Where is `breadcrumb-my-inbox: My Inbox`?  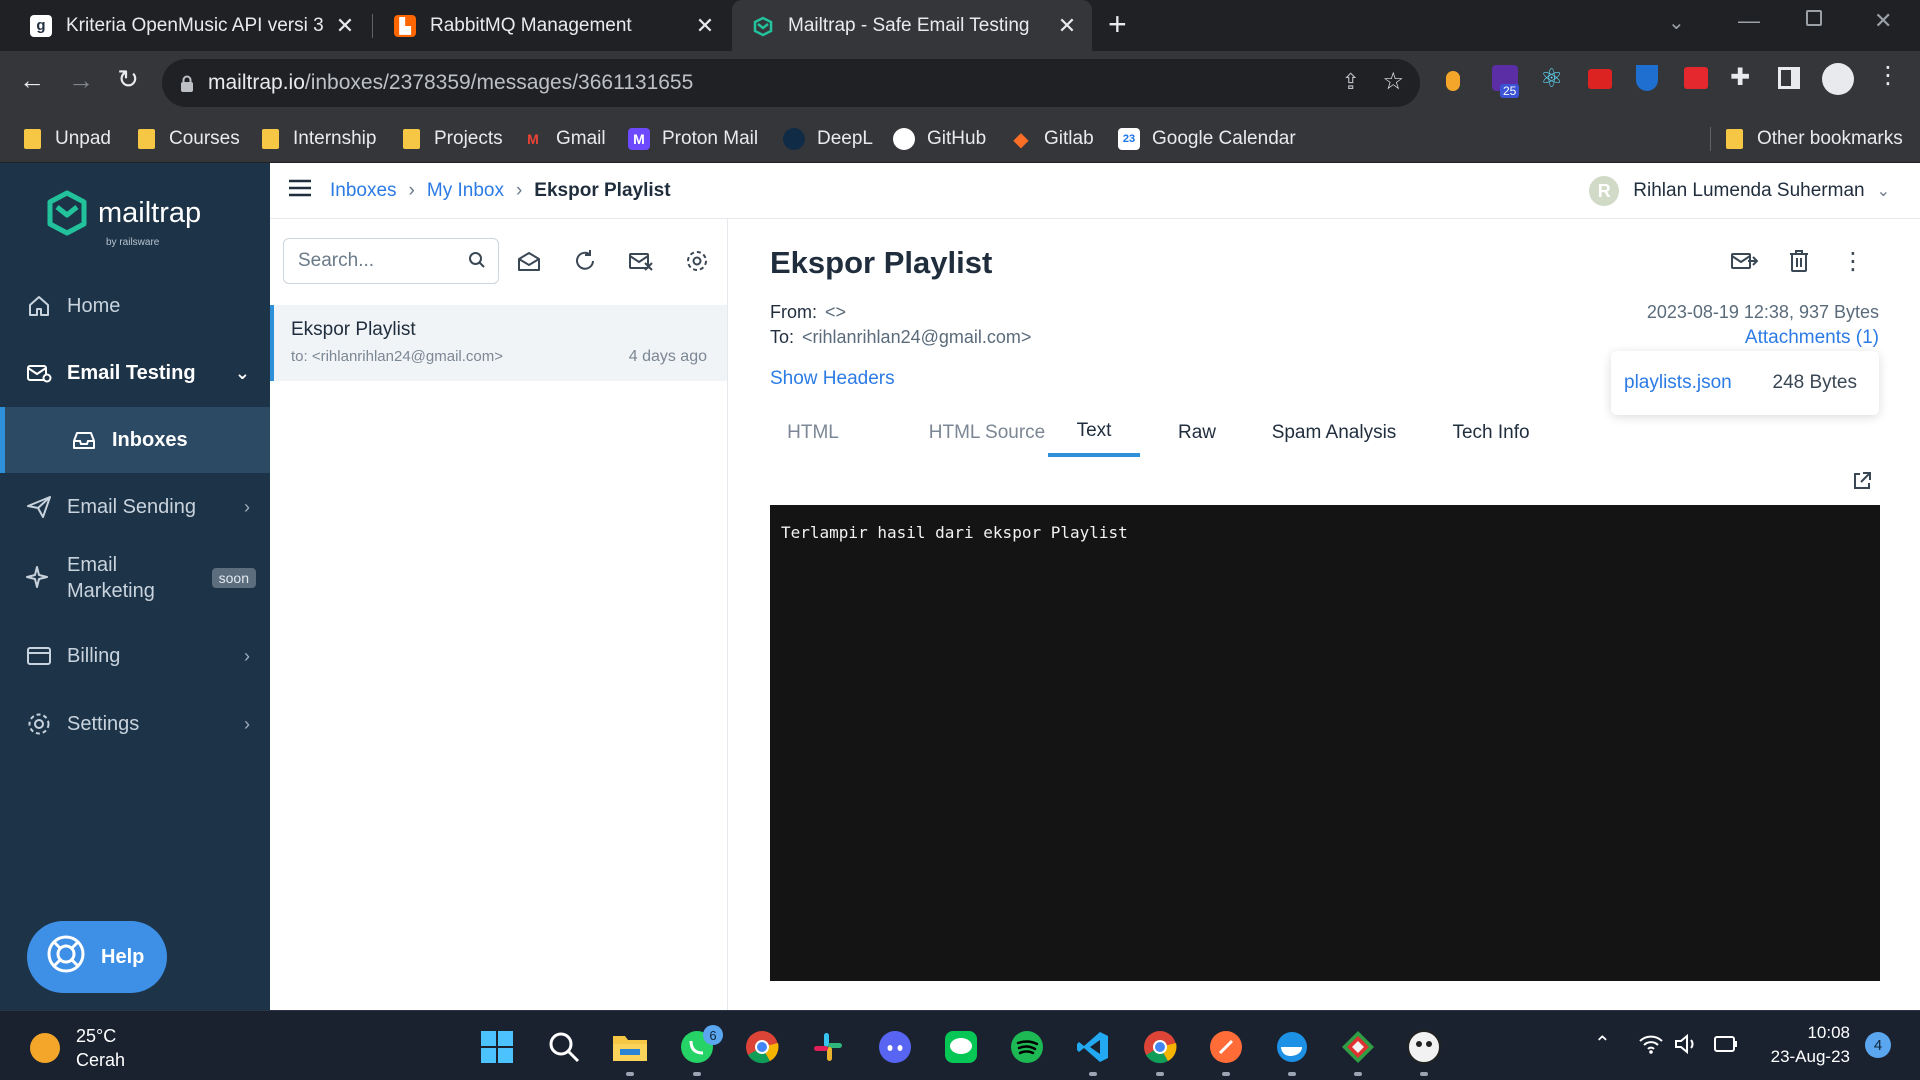
breadcrumb-my-inbox: My Inbox is located at coordinates (465, 191).